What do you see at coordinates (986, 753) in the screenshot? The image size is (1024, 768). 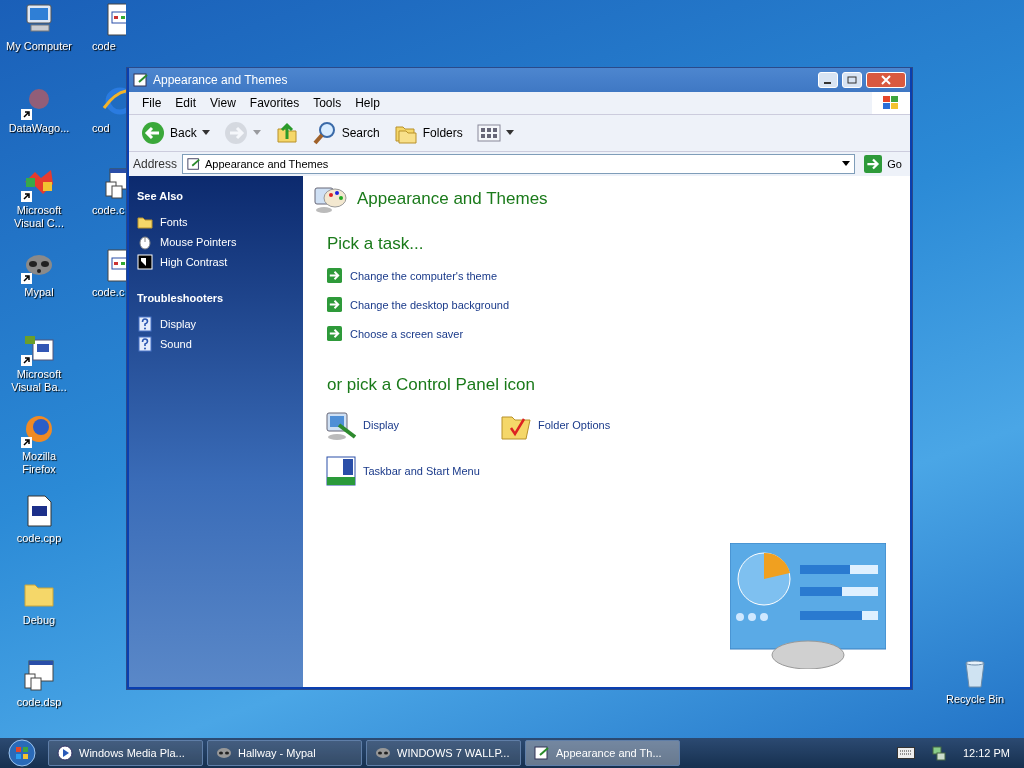 I see `clock: 12:12 PM` at bounding box center [986, 753].